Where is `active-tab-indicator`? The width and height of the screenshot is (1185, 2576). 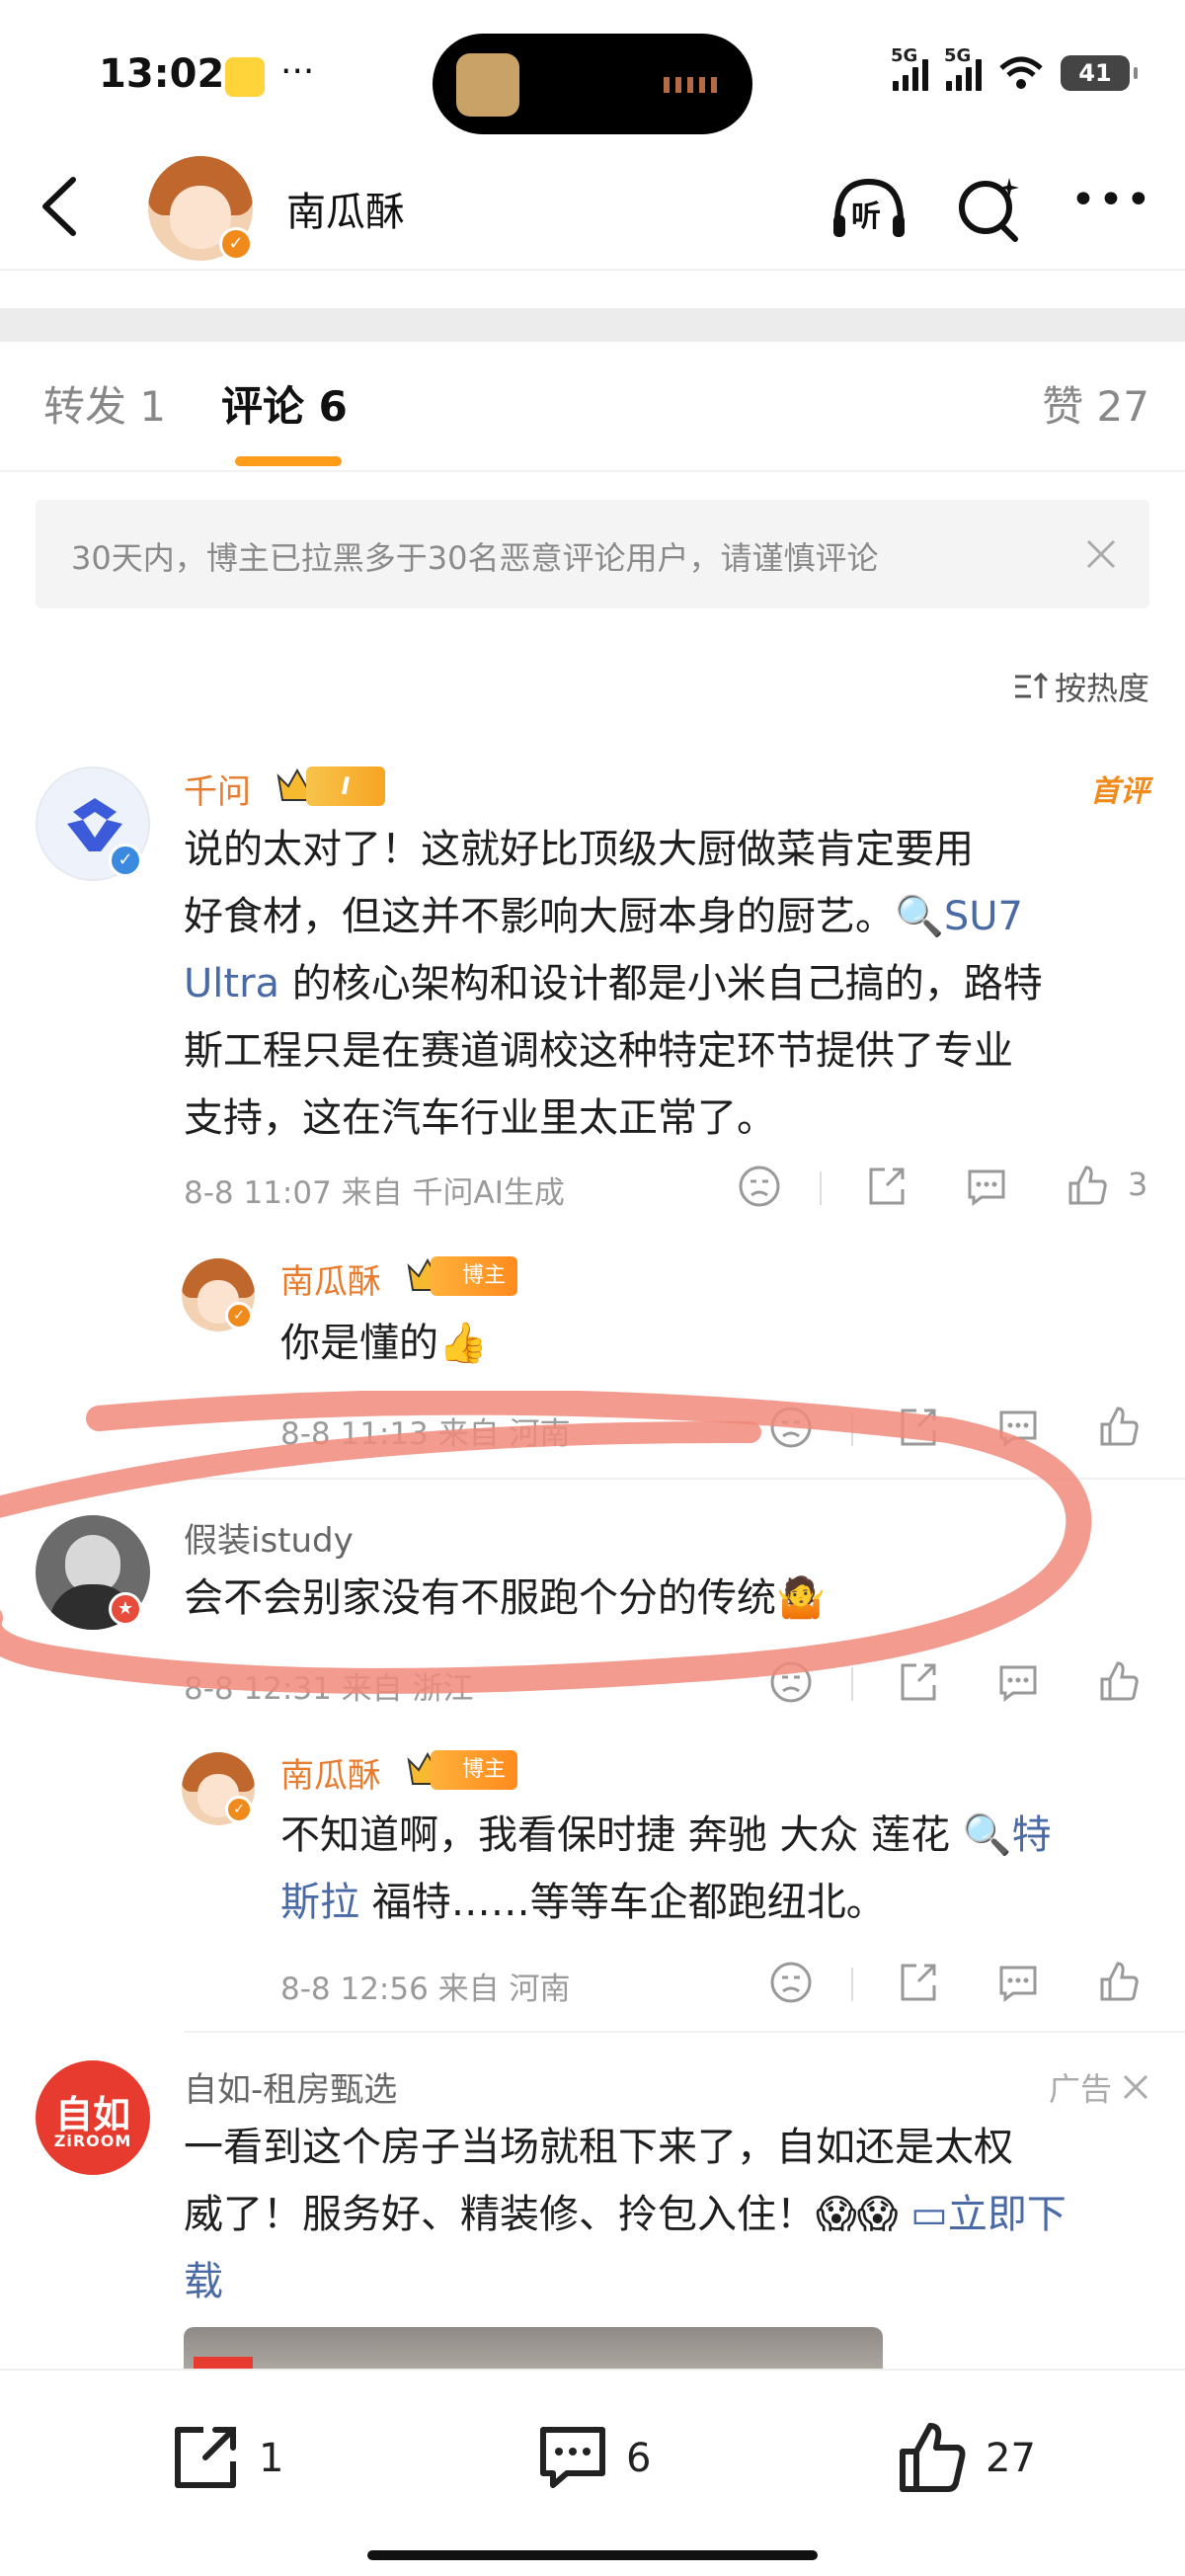 active-tab-indicator is located at coordinates (288, 461).